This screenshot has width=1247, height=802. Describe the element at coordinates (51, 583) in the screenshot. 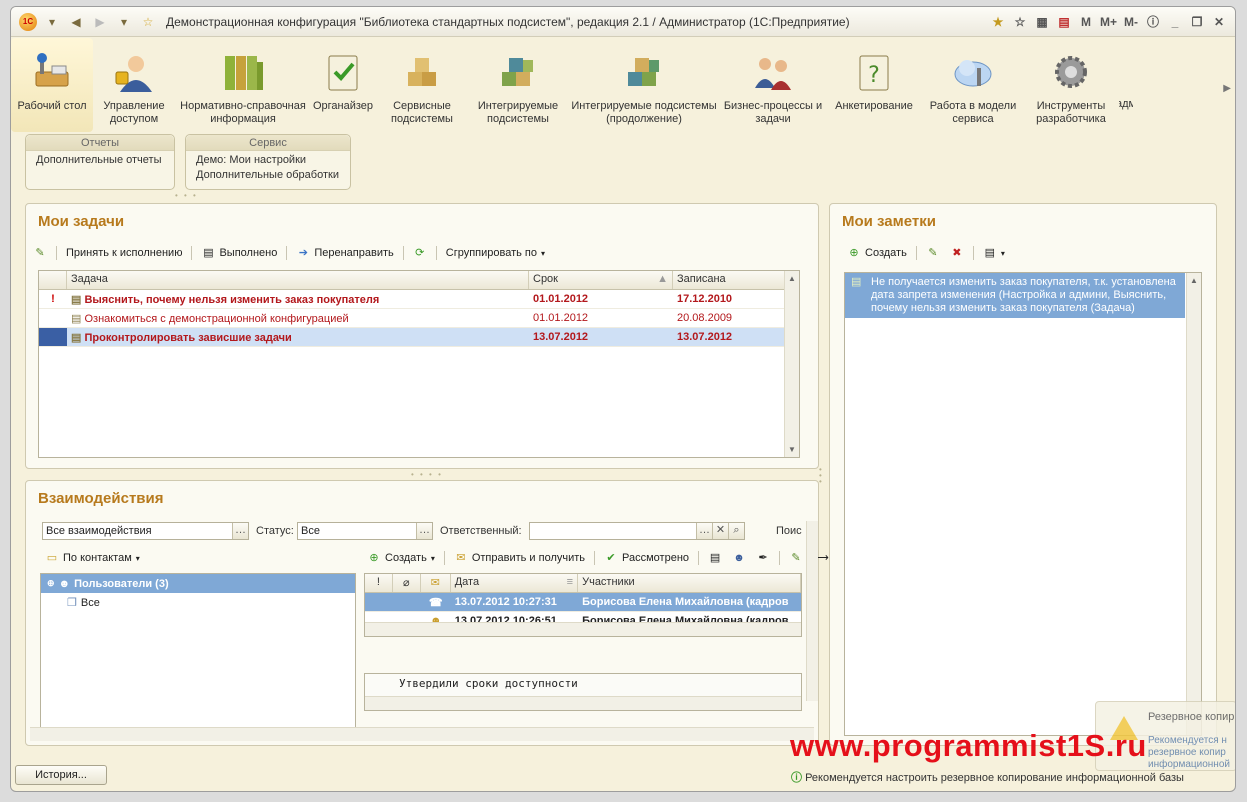

I see `expand-icon: ⊕` at that location.